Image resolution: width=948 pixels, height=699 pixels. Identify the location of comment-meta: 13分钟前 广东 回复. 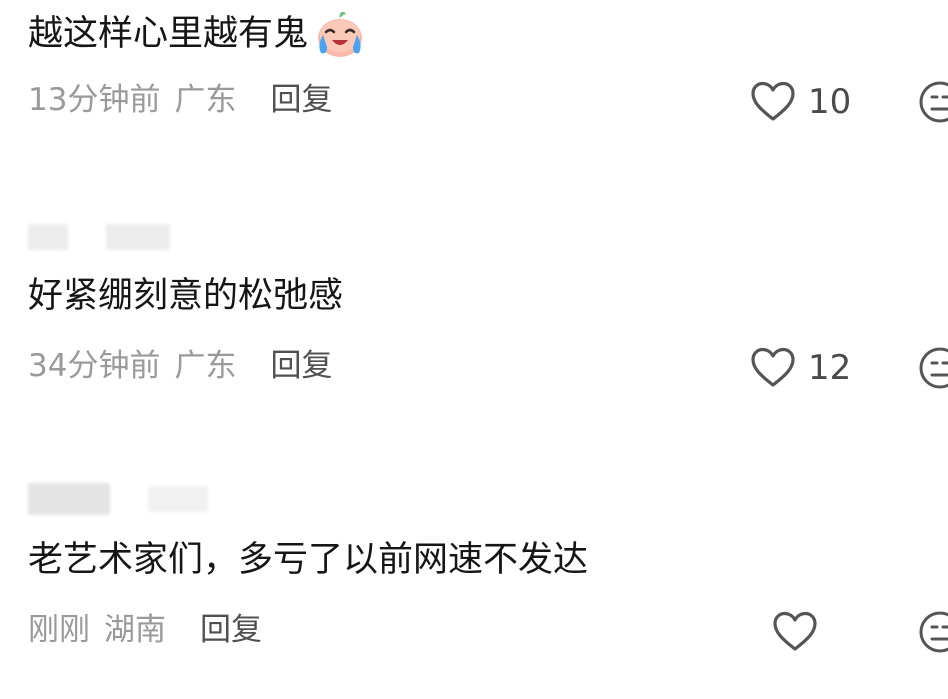
(180, 100).